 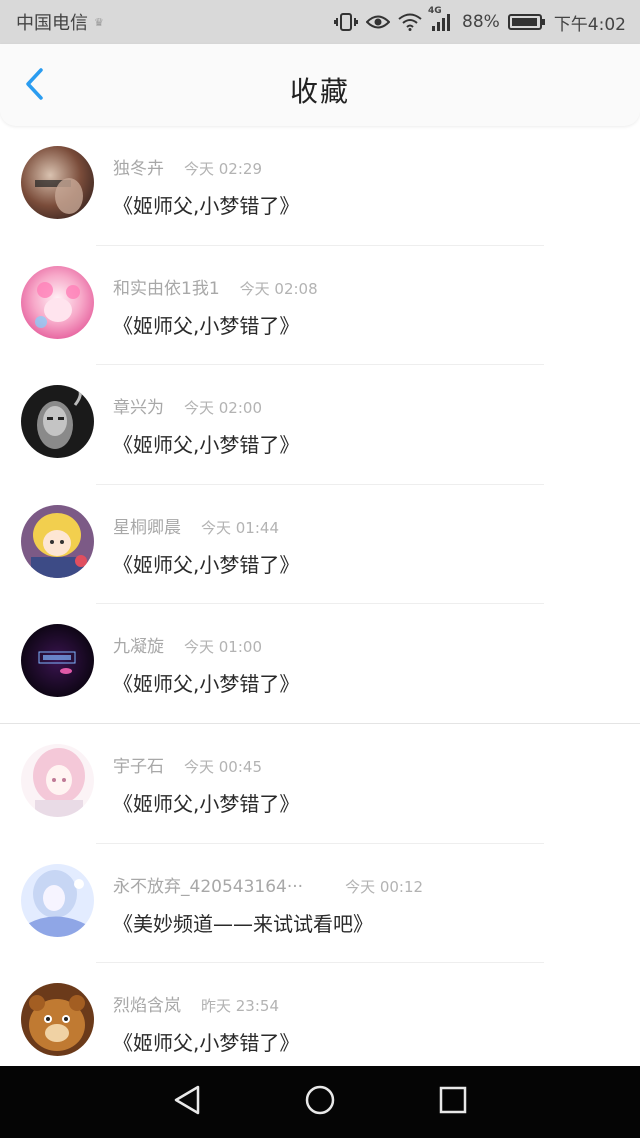 What do you see at coordinates (166, 288) in the screenshot?
I see `item-author: 和实由依1我1` at bounding box center [166, 288].